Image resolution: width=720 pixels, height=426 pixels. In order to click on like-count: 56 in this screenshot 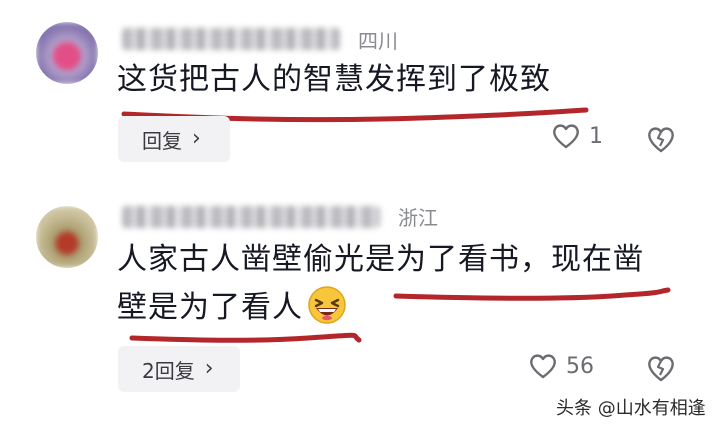, I will do `click(580, 366)`.